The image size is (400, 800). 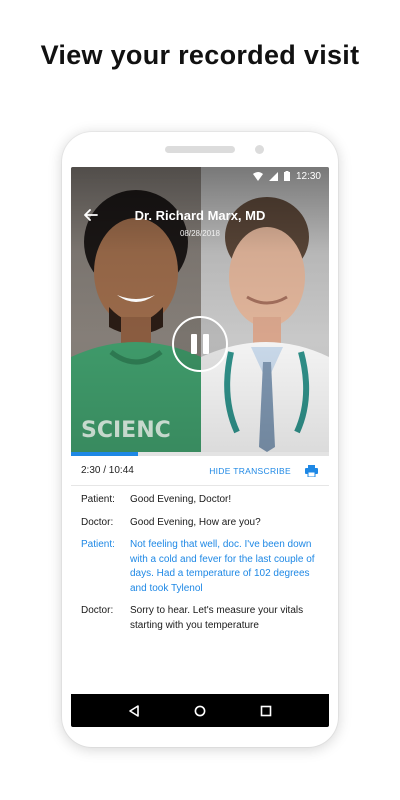 I want to click on print-icon, so click(x=312, y=471).